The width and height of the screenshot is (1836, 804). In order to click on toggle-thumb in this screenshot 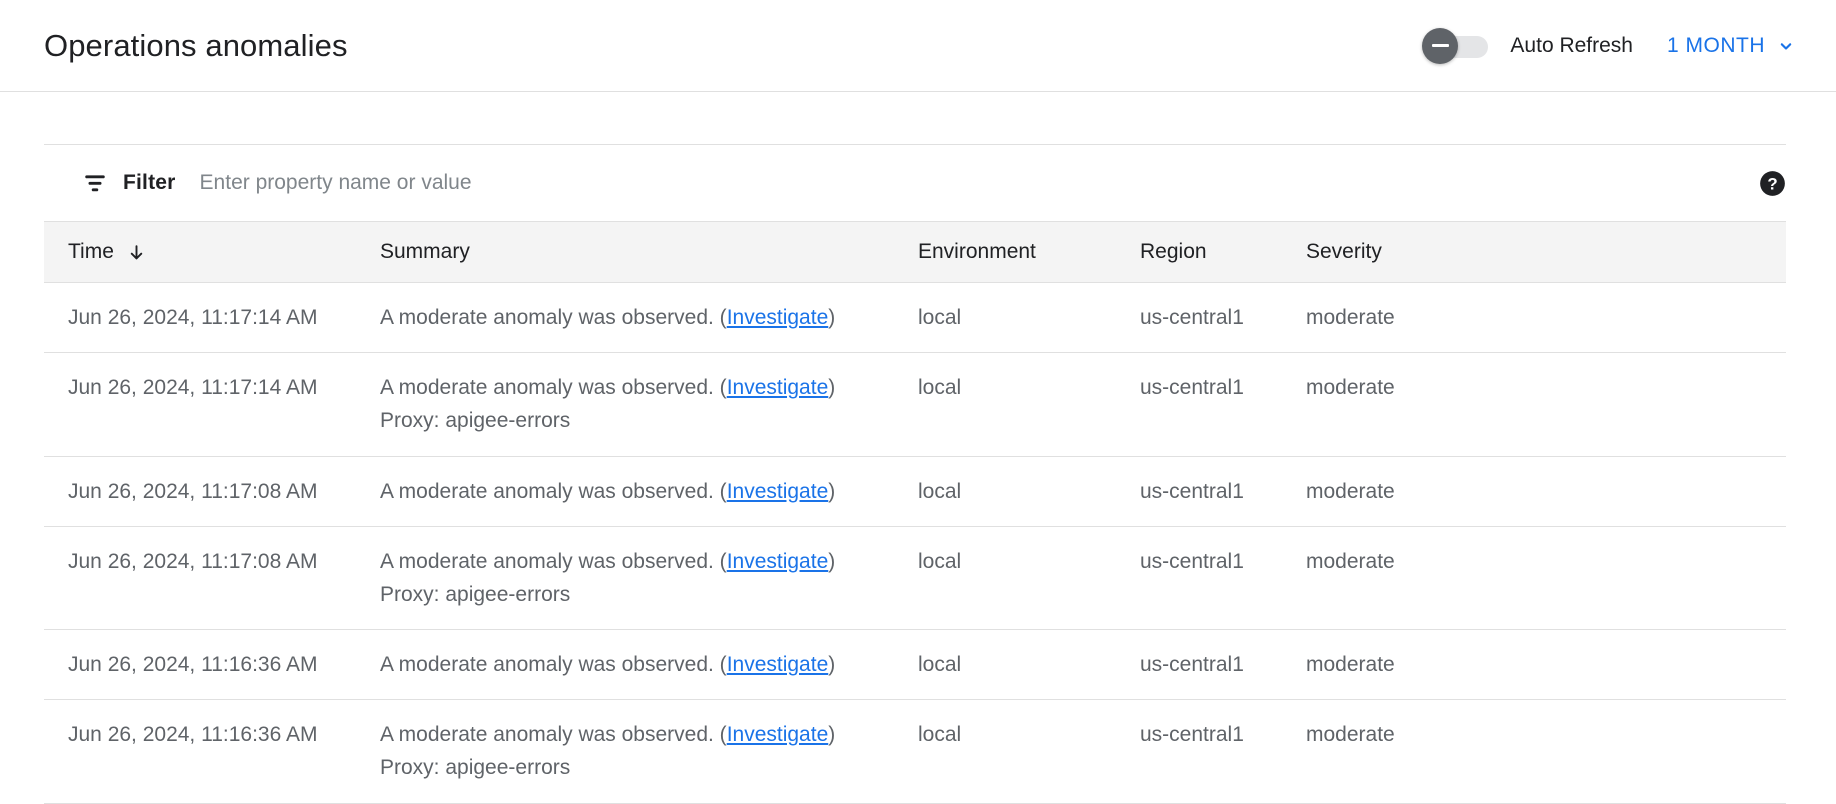, I will do `click(1440, 45)`.